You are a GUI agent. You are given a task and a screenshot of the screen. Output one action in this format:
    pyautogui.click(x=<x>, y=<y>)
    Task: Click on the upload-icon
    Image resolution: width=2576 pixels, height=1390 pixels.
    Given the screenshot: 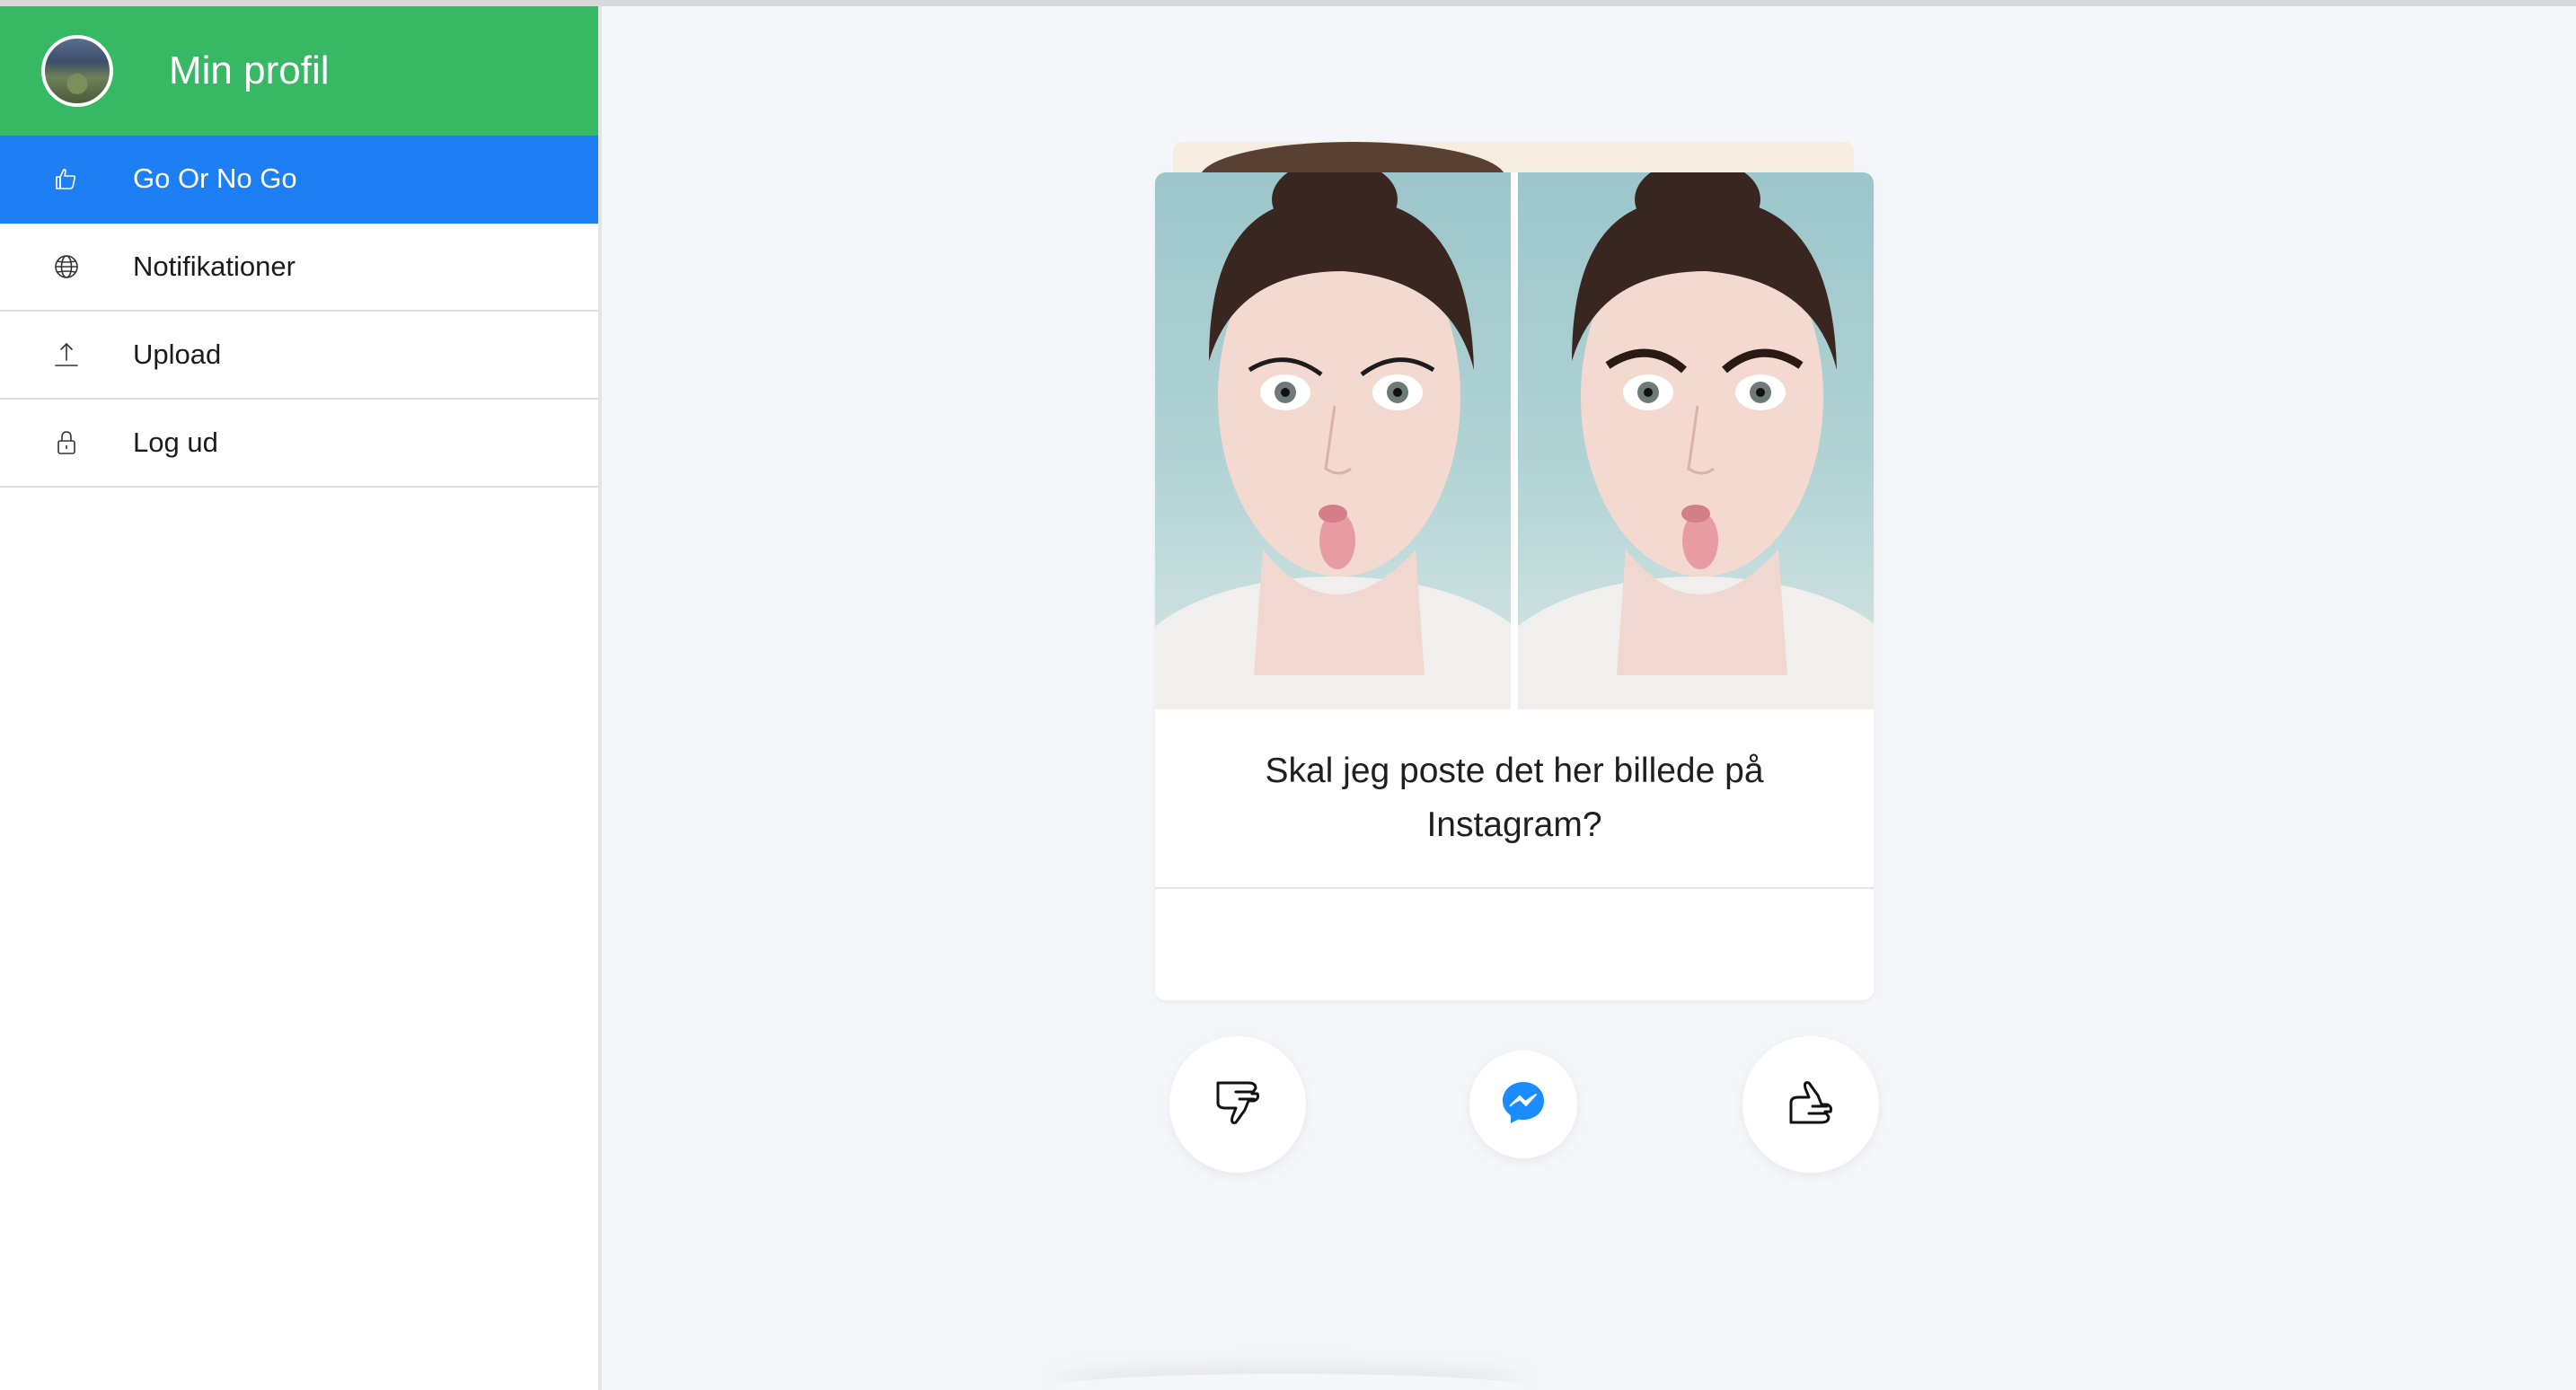 What is the action you would take?
    pyautogui.click(x=66, y=355)
    